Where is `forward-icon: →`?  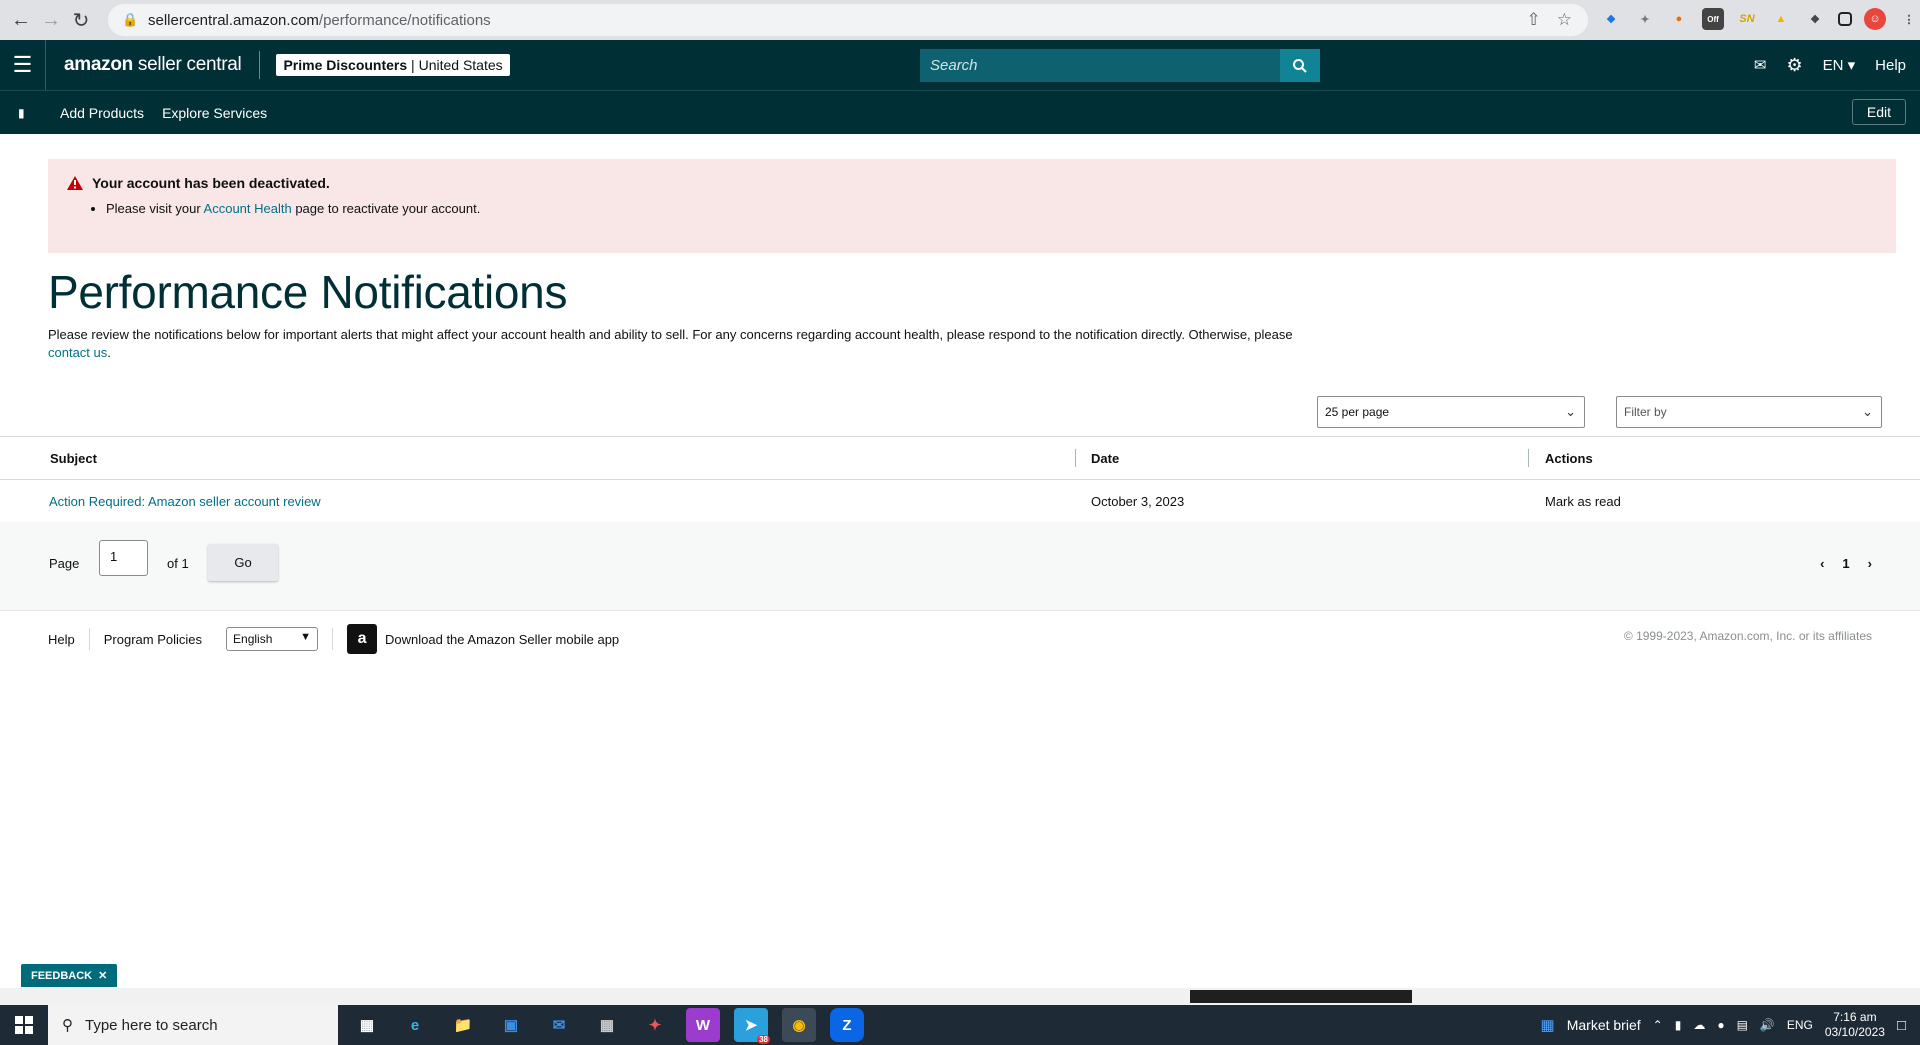
forward-icon: → is located at coordinates (51, 20).